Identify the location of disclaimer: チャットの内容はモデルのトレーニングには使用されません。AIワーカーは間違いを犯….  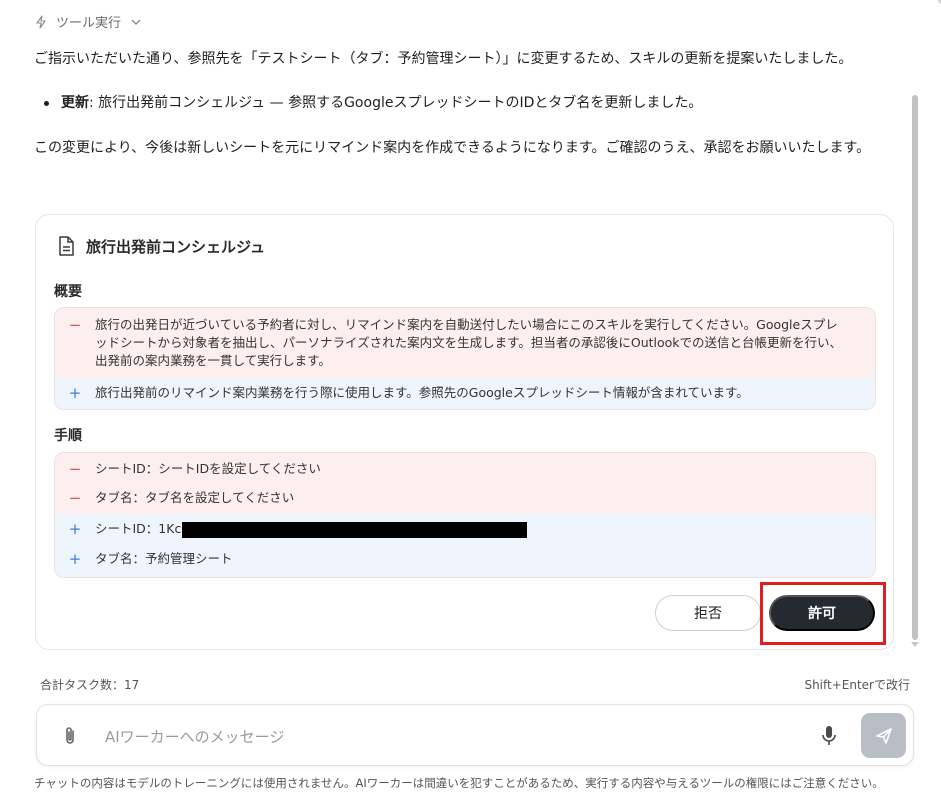
(459, 783).